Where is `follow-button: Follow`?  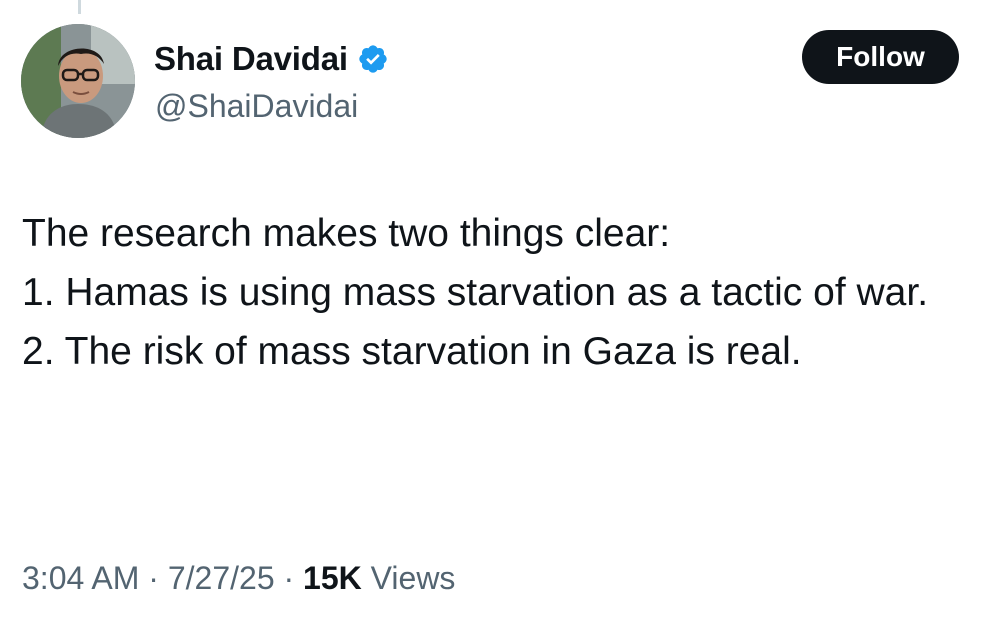
follow-button: Follow is located at coordinates (880, 57).